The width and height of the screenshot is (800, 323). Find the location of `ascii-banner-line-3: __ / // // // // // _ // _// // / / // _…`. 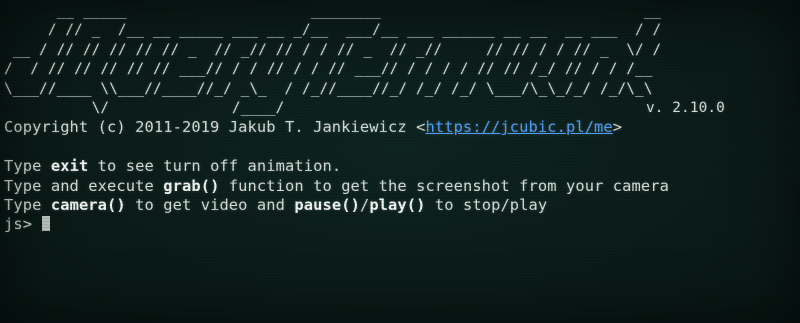

ascii-banner-line-3: __ / // // // // // _ // _// // / / // _… is located at coordinates (333, 49).